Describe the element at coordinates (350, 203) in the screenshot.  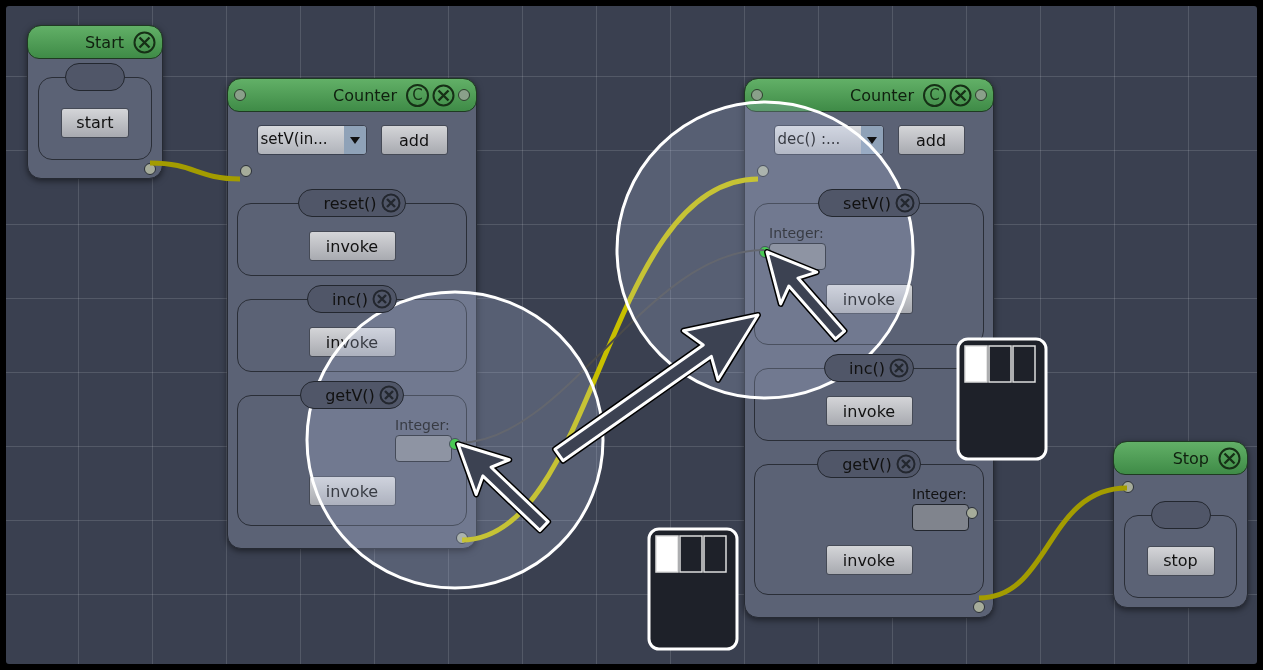
I see `method-name: reset()` at that location.